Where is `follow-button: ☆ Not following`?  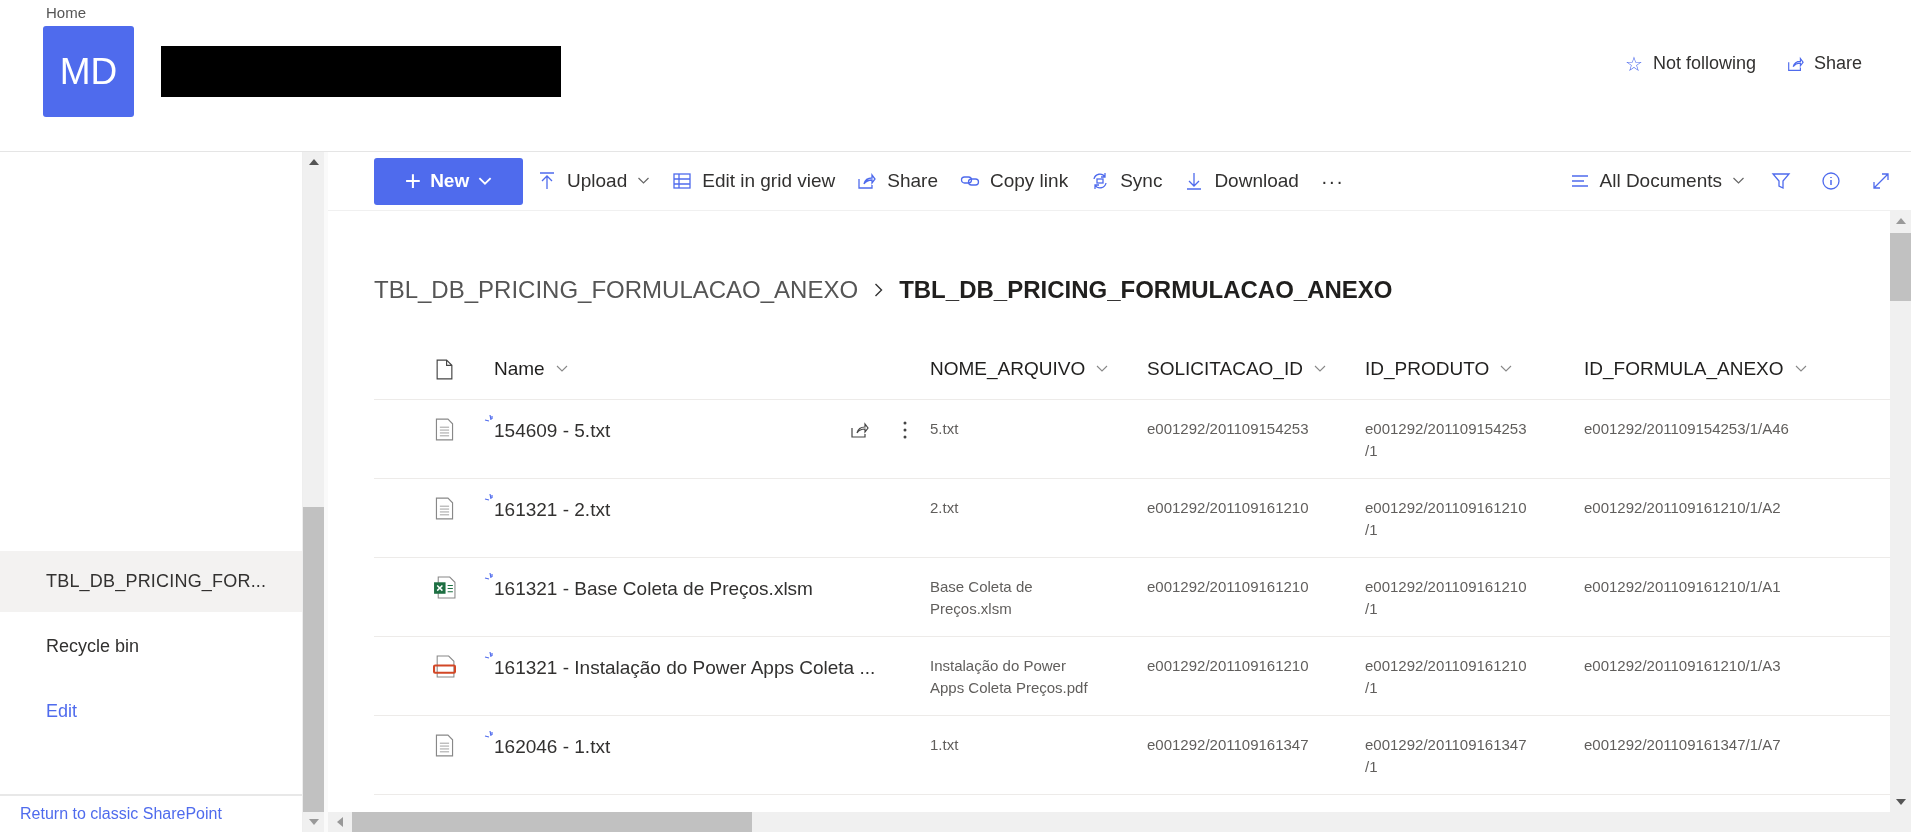 follow-button: ☆ Not following is located at coordinates (1690, 63).